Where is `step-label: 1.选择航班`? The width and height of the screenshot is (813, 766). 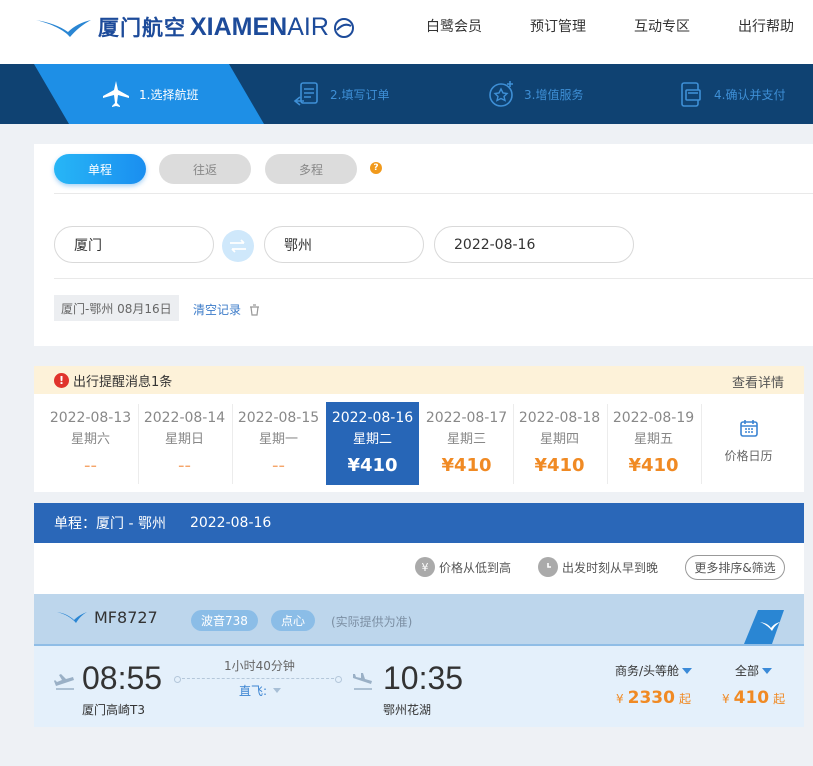
step-label: 1.选择航班 is located at coordinates (169, 94).